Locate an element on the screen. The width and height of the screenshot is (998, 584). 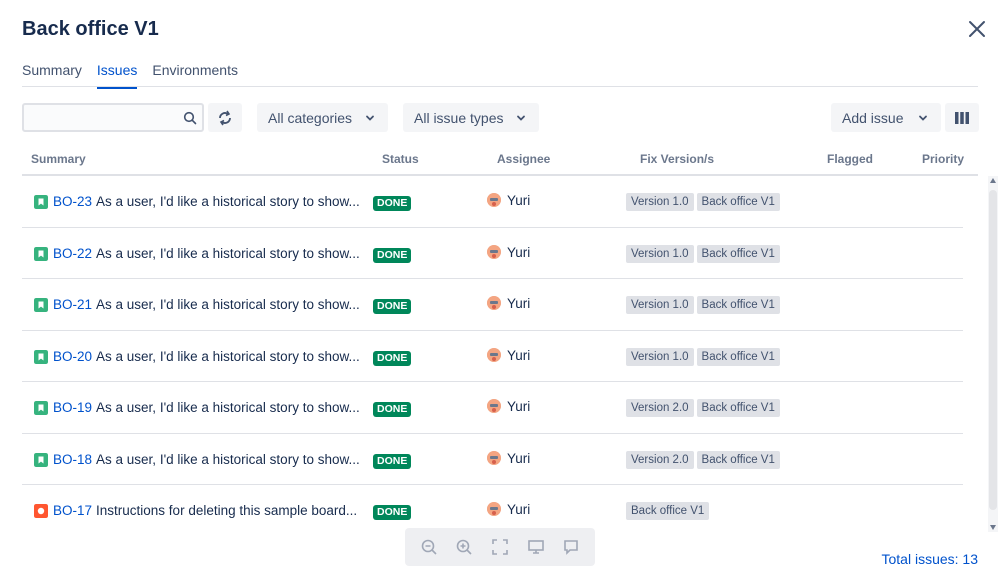
scroll-down-arrow is located at coordinates (993, 527).